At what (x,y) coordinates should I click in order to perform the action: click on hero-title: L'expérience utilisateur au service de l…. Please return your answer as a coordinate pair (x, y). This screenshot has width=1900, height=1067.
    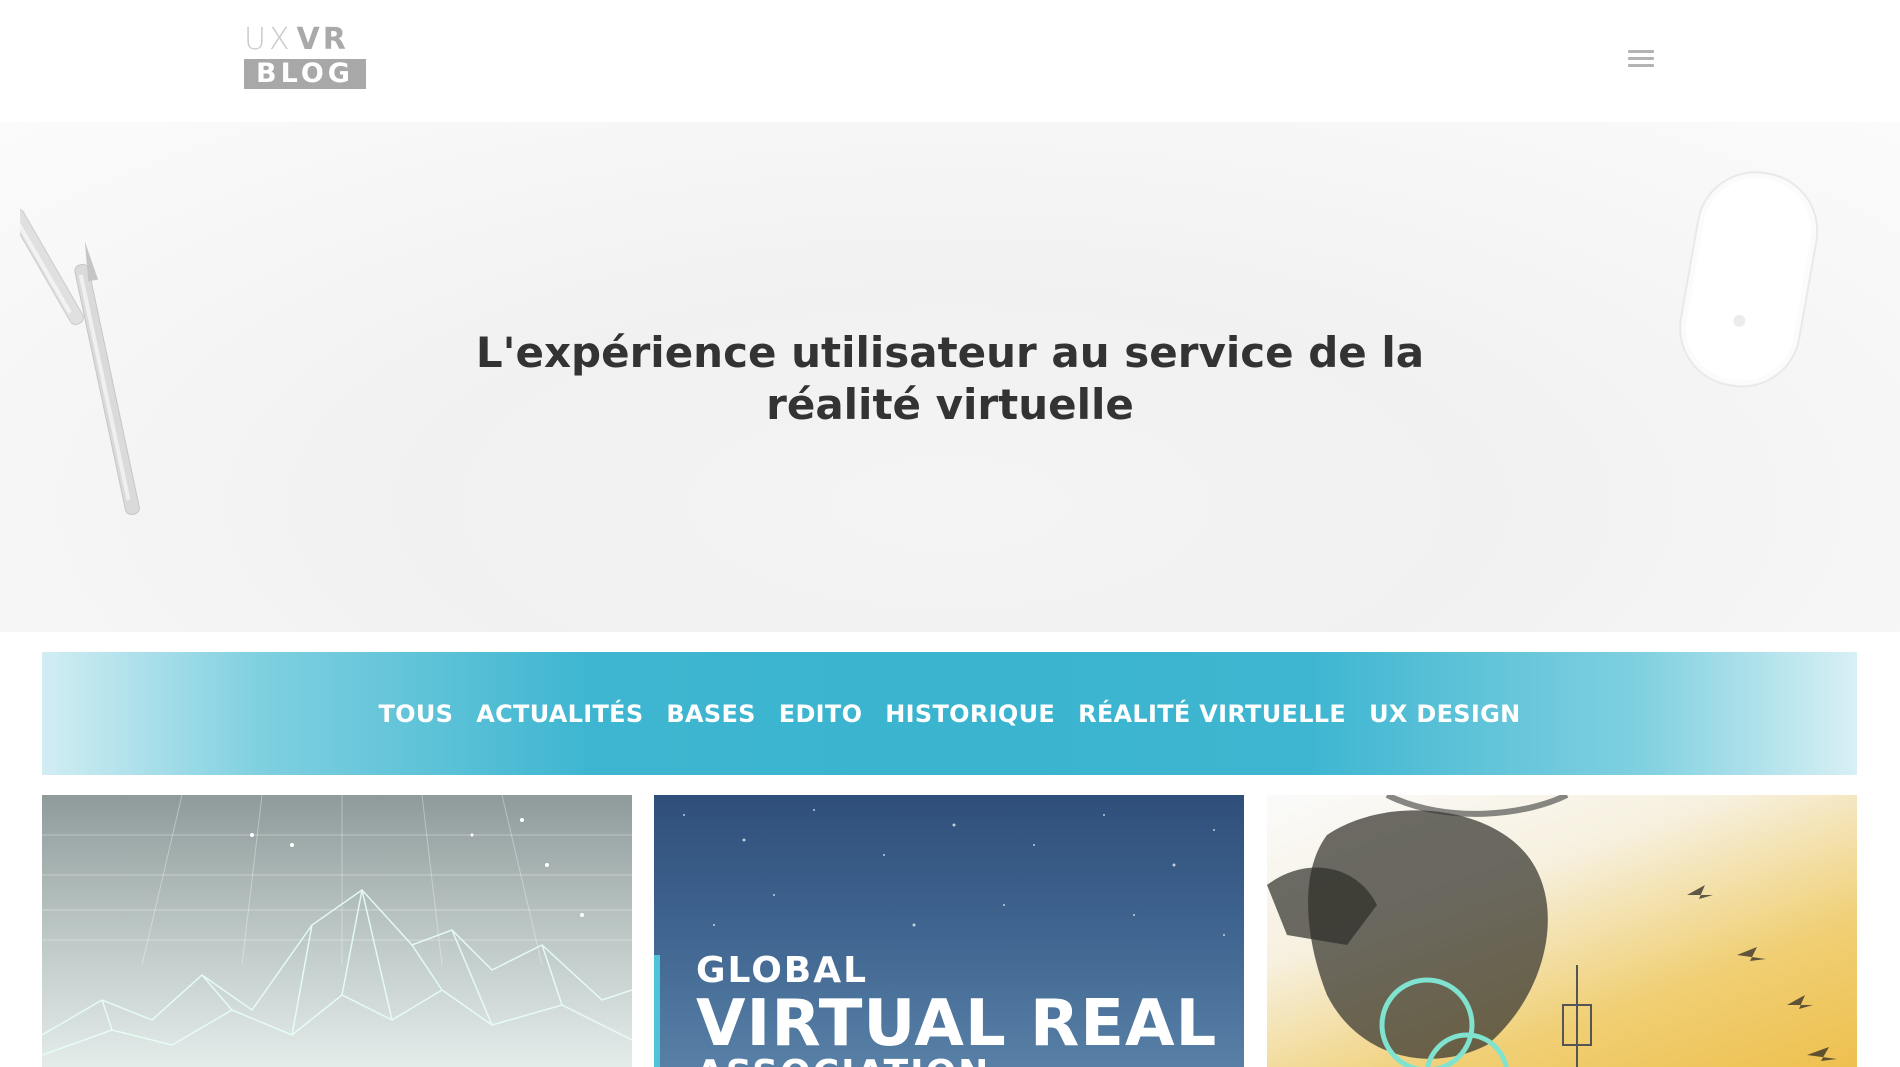
    Looking at the image, I should click on (950, 378).